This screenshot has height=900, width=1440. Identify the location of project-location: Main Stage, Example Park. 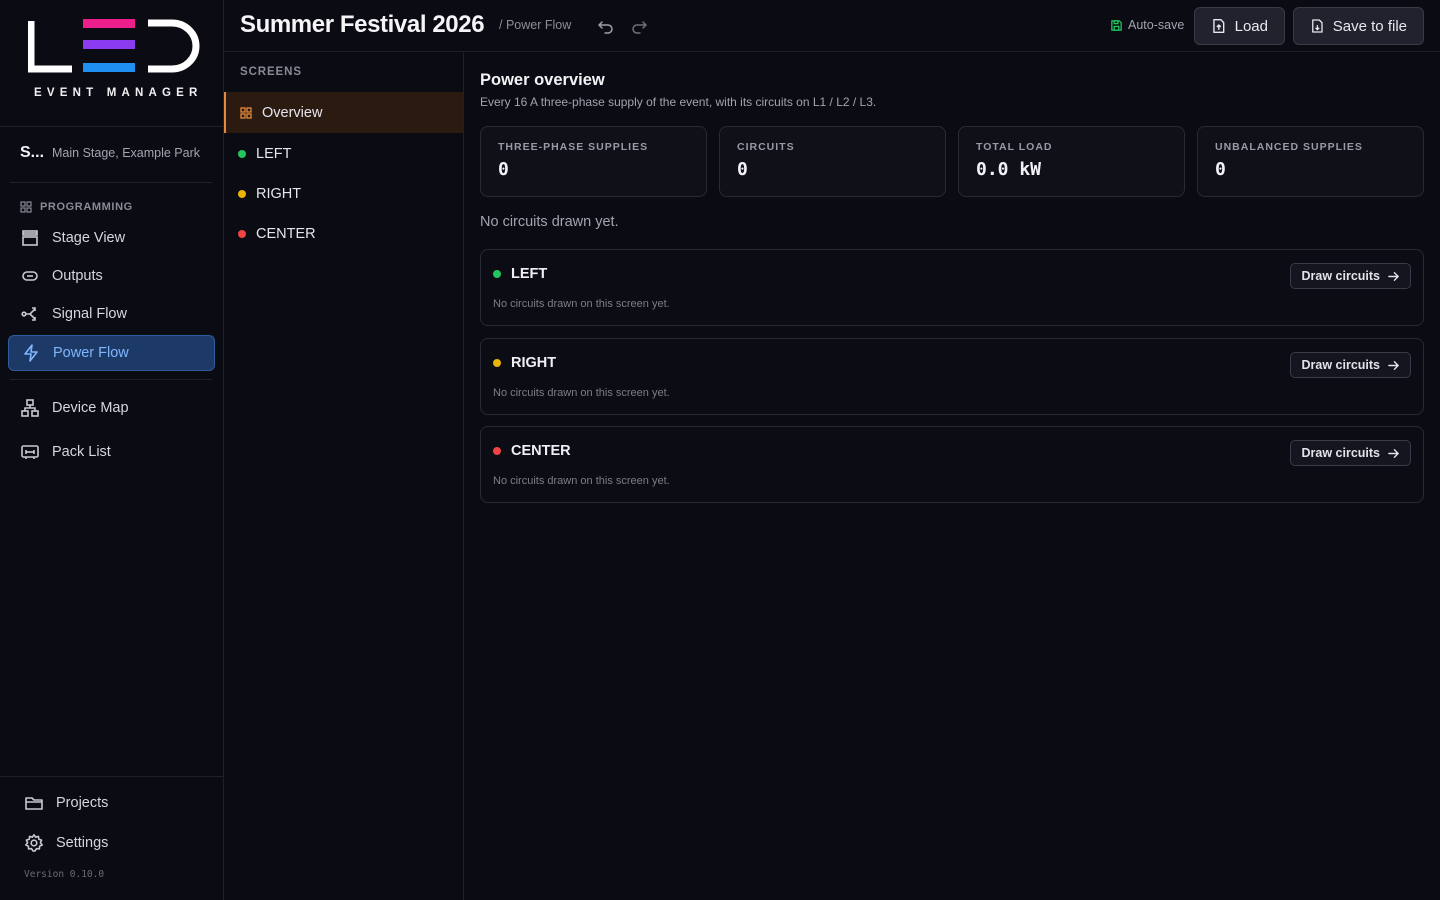
(126, 153).